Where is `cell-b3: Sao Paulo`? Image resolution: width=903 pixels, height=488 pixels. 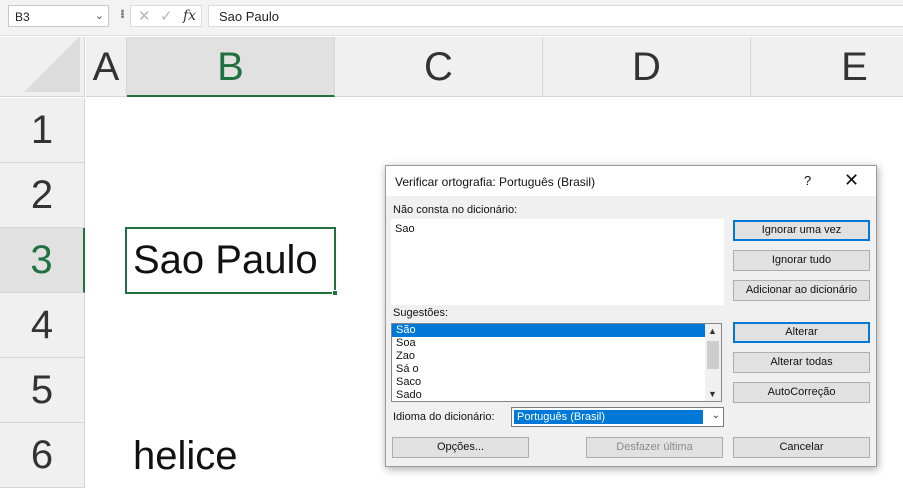
cell-b3: Sao Paulo is located at coordinates (225, 260).